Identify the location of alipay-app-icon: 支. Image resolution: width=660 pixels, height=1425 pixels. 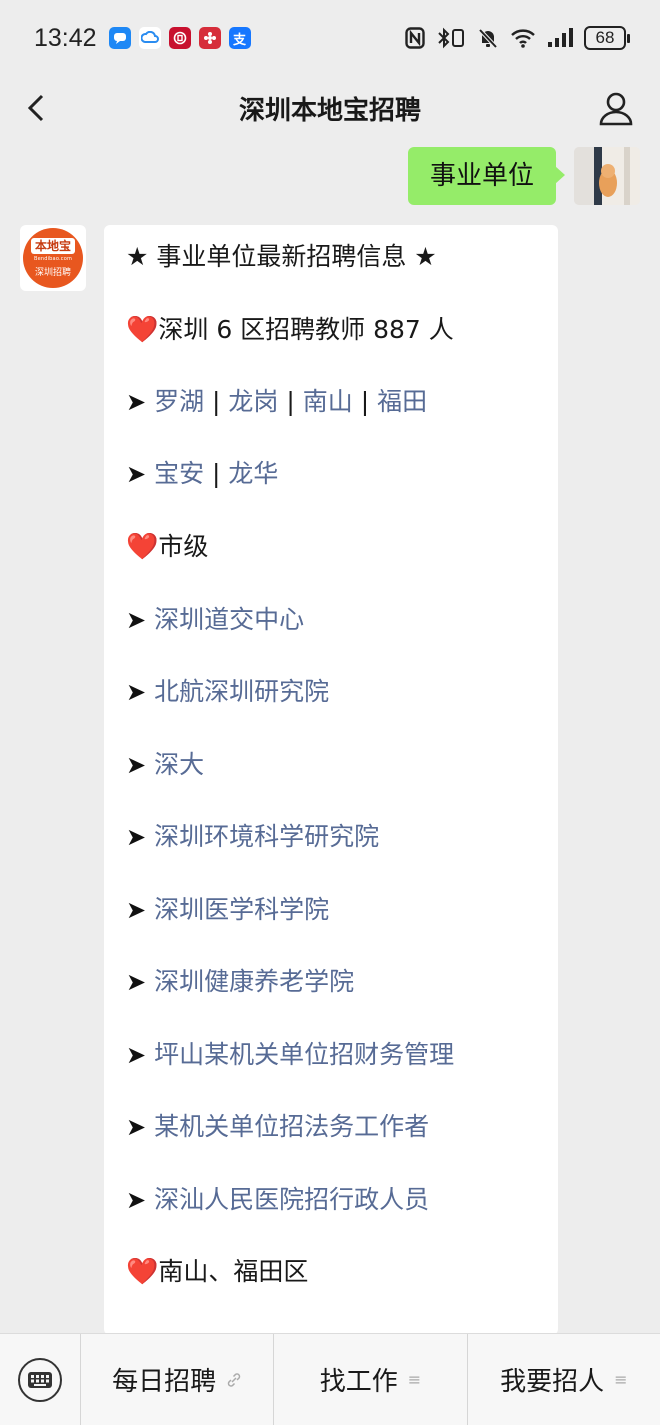
(239, 38).